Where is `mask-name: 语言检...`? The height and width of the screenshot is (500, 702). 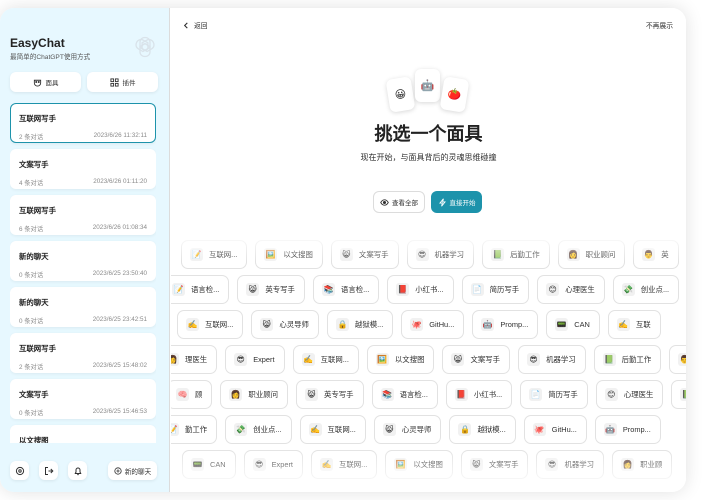
mask-name: 语言检... is located at coordinates (413, 394).